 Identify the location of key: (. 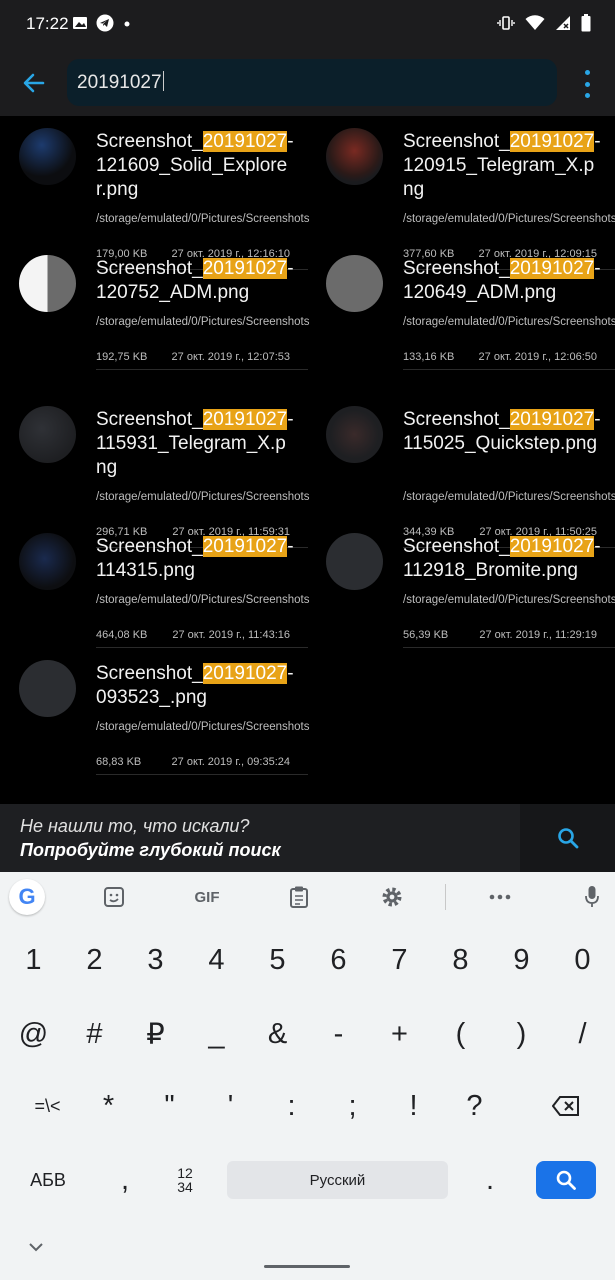
(460, 1034).